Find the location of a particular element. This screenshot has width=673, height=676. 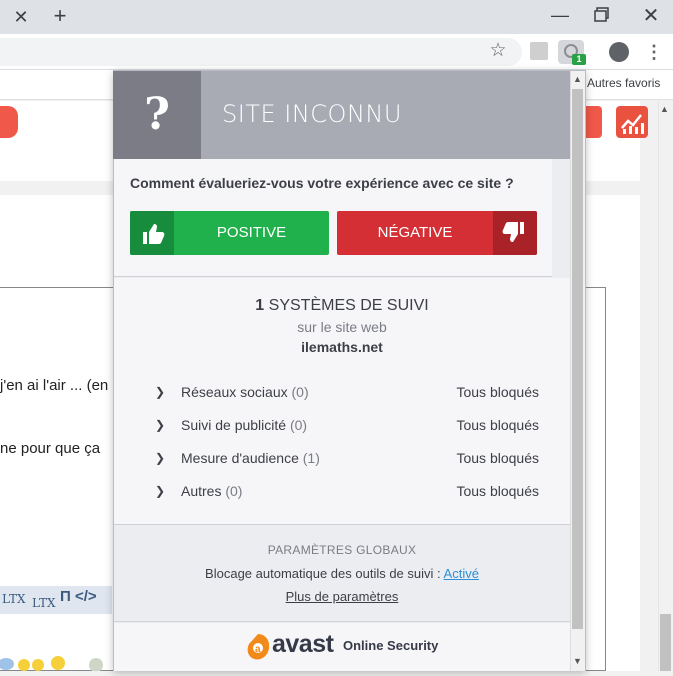

new-tab-button: + is located at coordinates (60, 17).